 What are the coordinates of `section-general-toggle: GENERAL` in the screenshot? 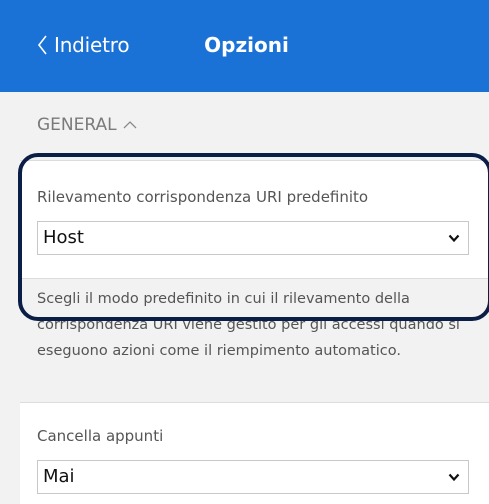 It's located at (87, 125).